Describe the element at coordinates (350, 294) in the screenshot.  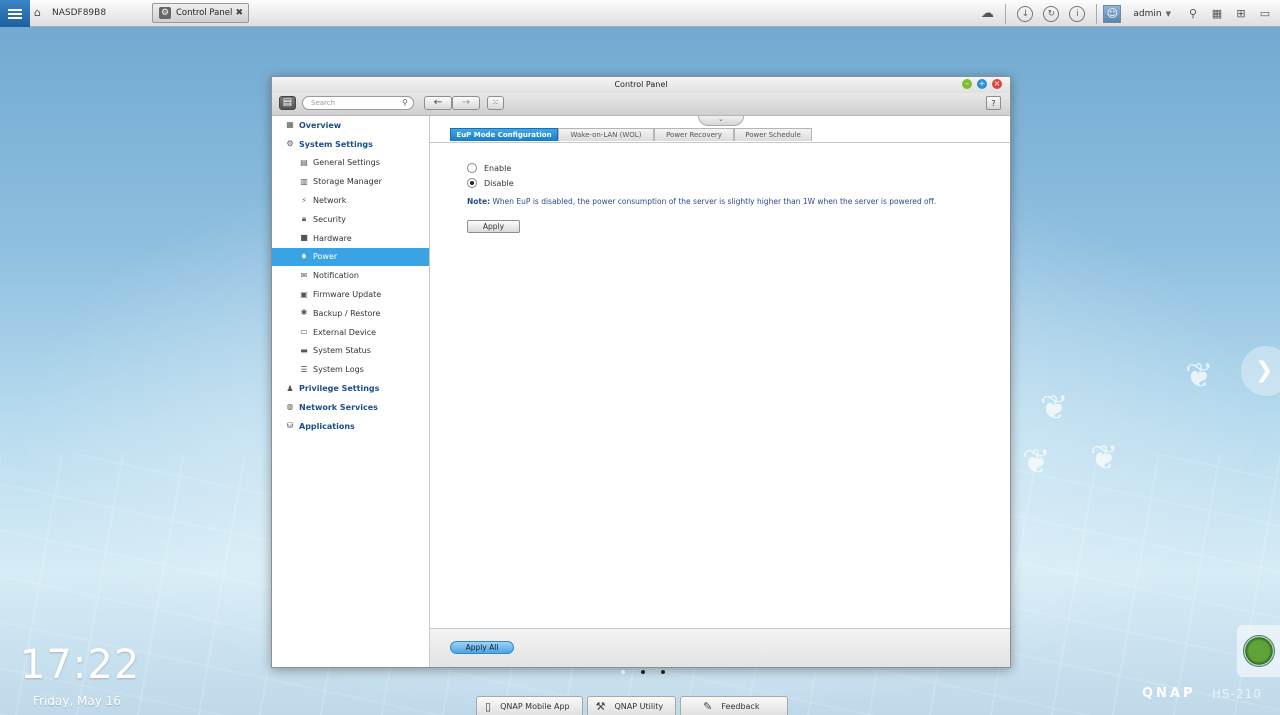
I see `sidebar-item-firmware-update: ▣ Firmware Update` at that location.